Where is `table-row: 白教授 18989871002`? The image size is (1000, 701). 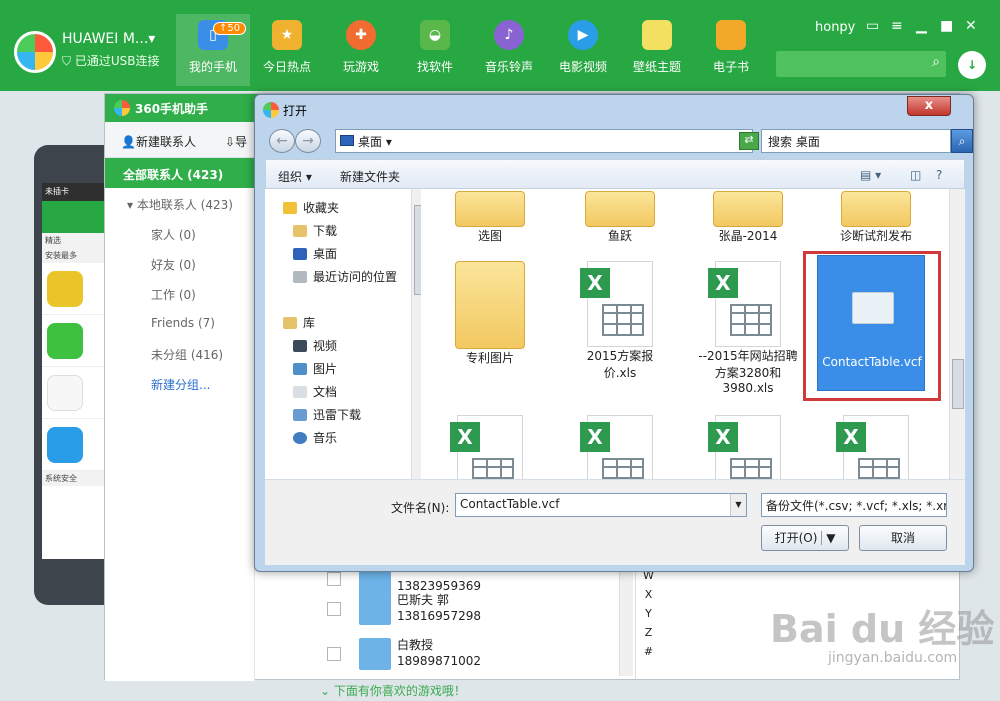
table-row: 白教授 18989871002 is located at coordinates (467, 656).